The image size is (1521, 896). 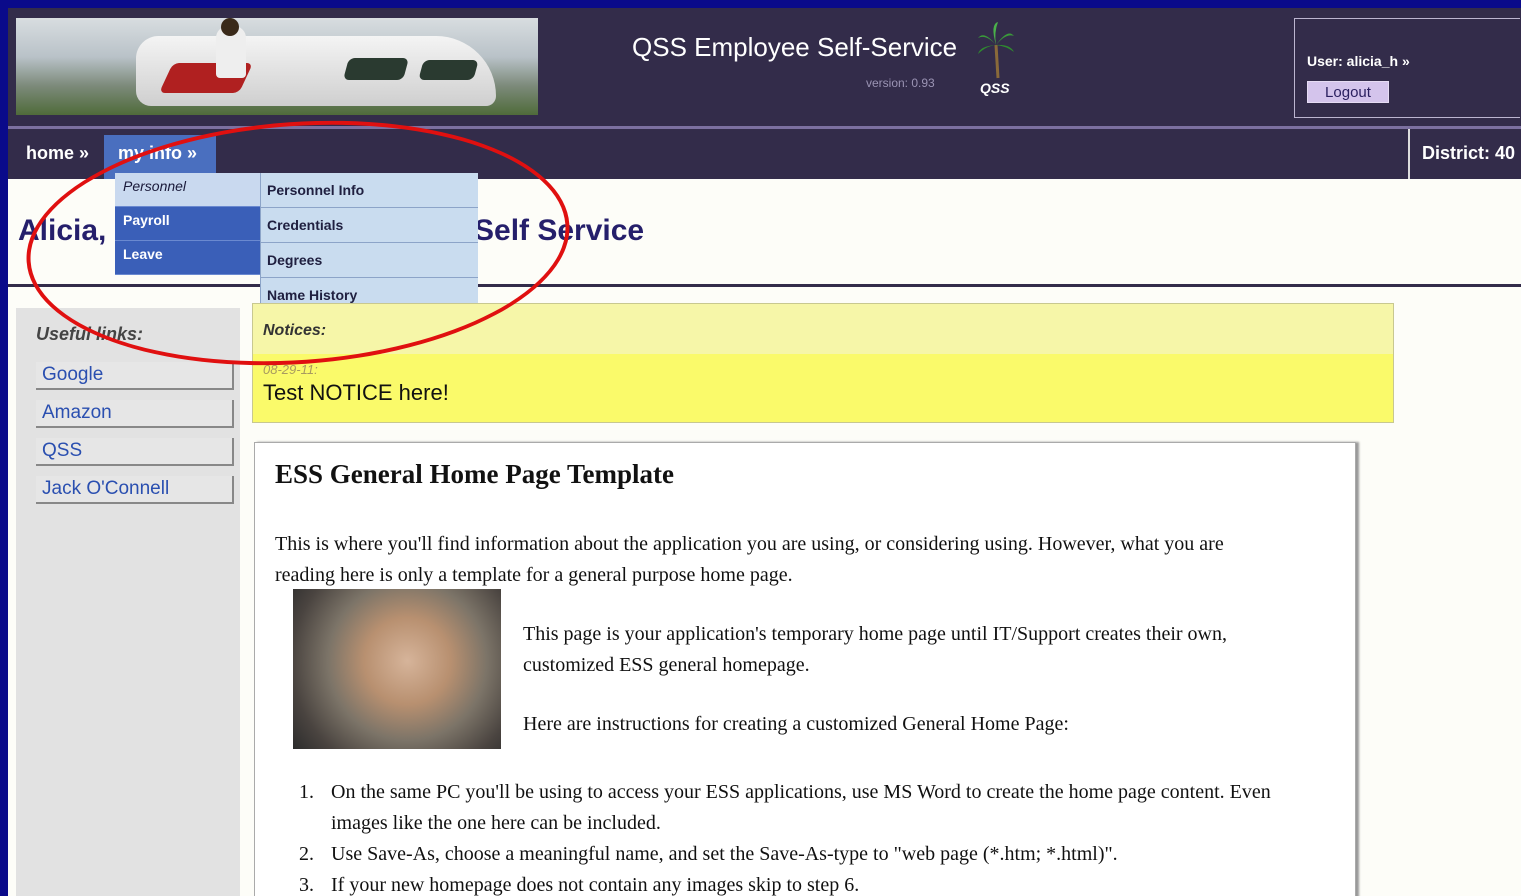 I want to click on palm-tree-logo-icon, so click(x=996, y=50).